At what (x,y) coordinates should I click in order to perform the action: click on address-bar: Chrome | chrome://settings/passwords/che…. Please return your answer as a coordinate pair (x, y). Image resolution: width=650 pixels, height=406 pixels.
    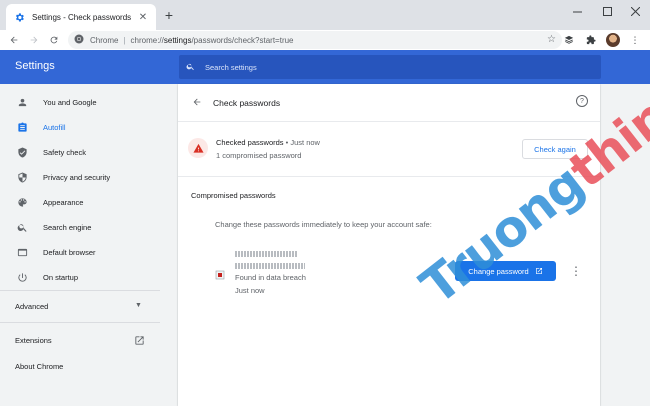
    Looking at the image, I should click on (315, 40).